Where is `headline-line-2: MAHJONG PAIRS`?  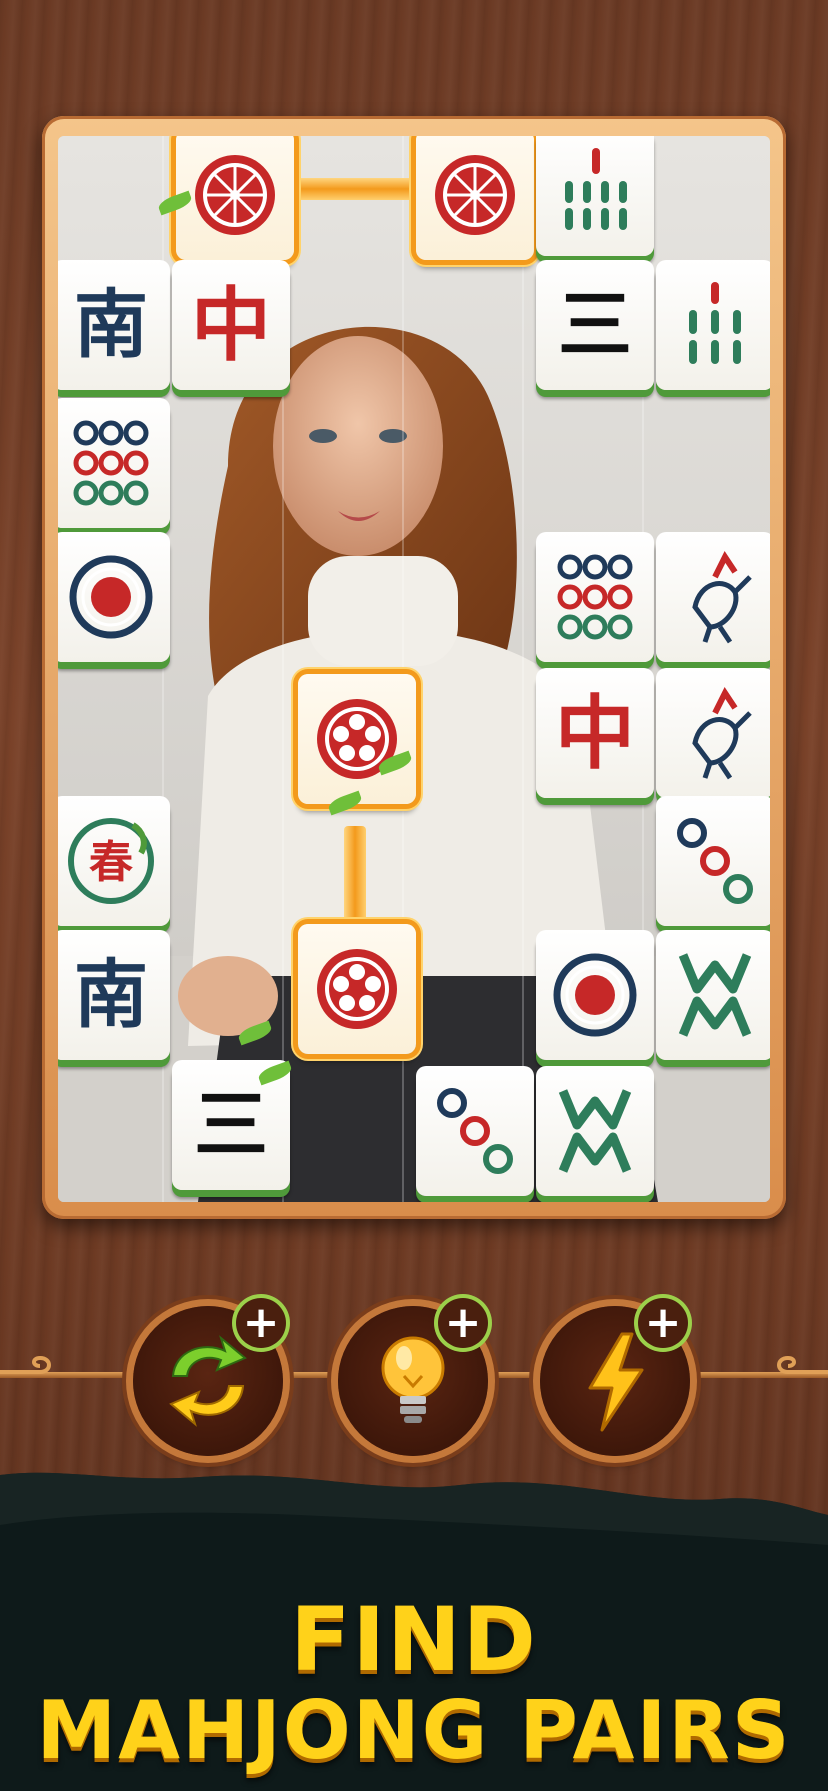
headline-line-2: MAHJONG PAIRS is located at coordinates (414, 1730).